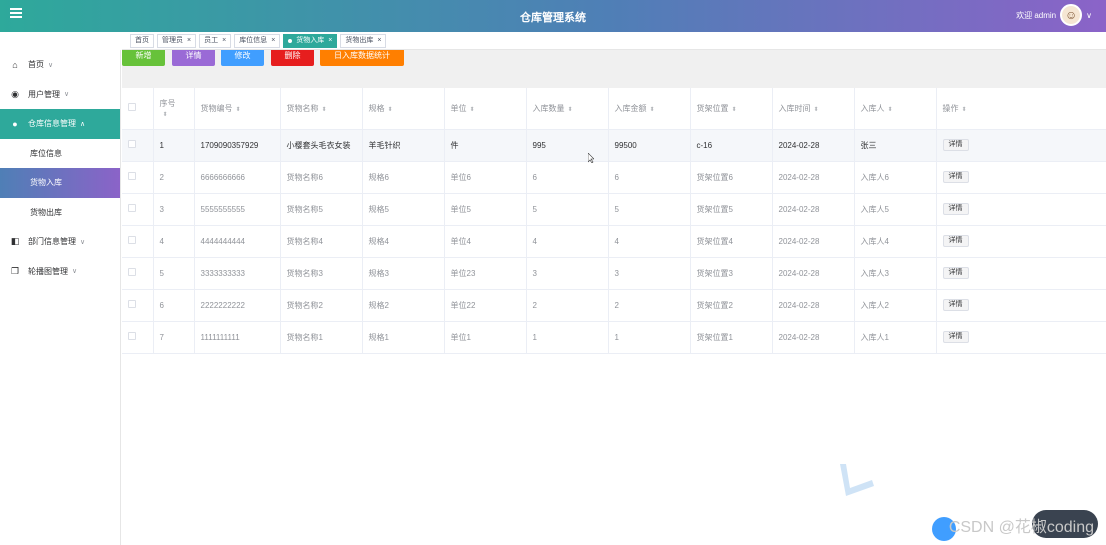 The height and width of the screenshot is (545, 1106). I want to click on column-header: 货物名称 ⬍, so click(321, 109).